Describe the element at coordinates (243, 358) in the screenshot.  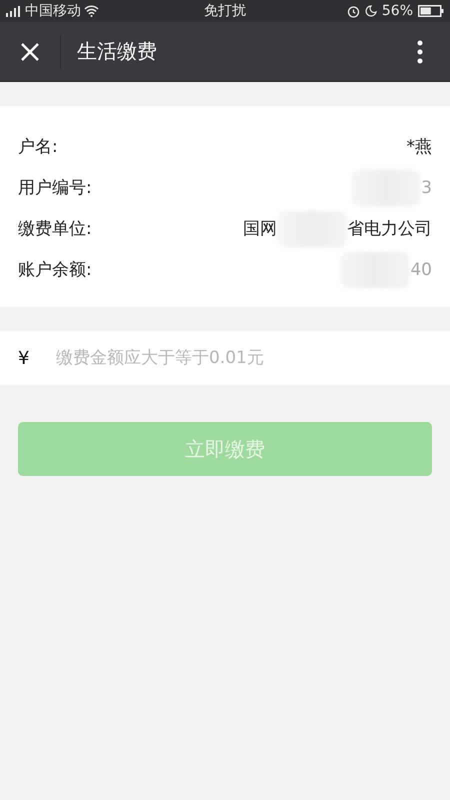
I see `amount-field: 缴费金额应大于等于0.01元` at that location.